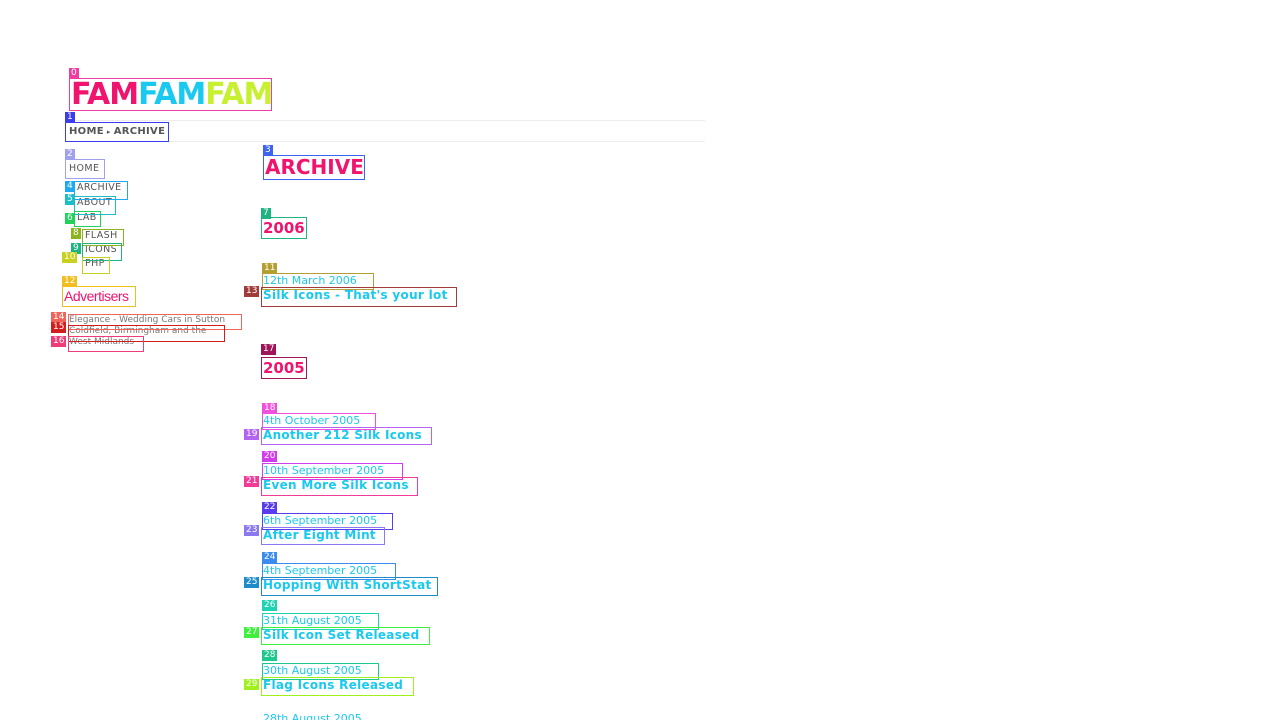 This screenshot has height=720, width=1280. Describe the element at coordinates (270, 456) in the screenshot. I see `annotation-badge: 20` at that location.